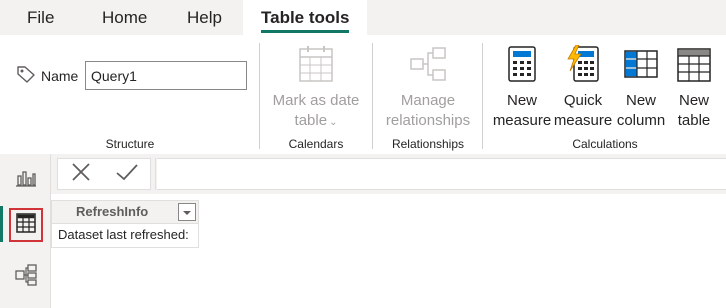 The image size is (726, 308). Describe the element at coordinates (1, 224) in the screenshot. I see `active-view-indicator` at that location.